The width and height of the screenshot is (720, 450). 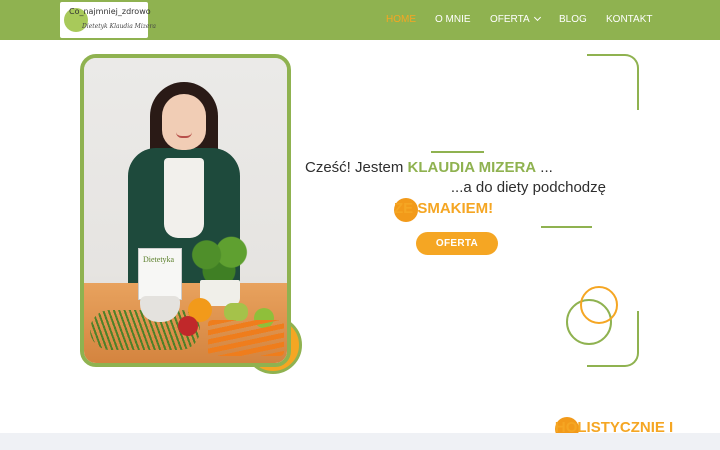 I want to click on nav-item-o-mnie: O MNIE, so click(x=453, y=19).